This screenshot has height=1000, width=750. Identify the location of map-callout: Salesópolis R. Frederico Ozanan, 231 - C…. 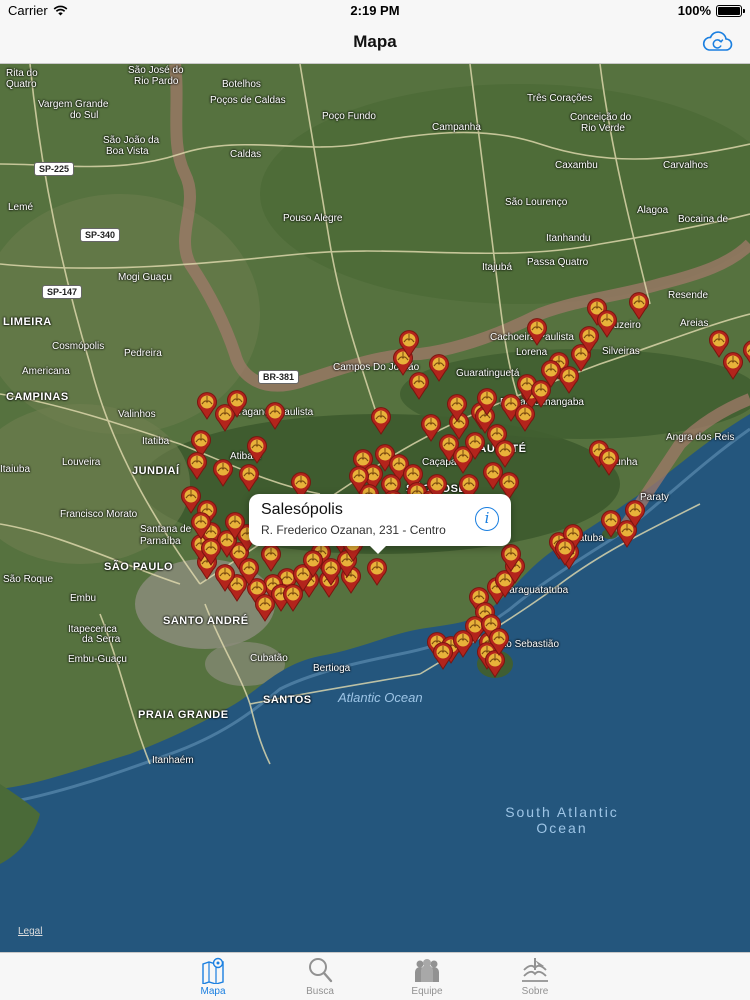
(380, 524).